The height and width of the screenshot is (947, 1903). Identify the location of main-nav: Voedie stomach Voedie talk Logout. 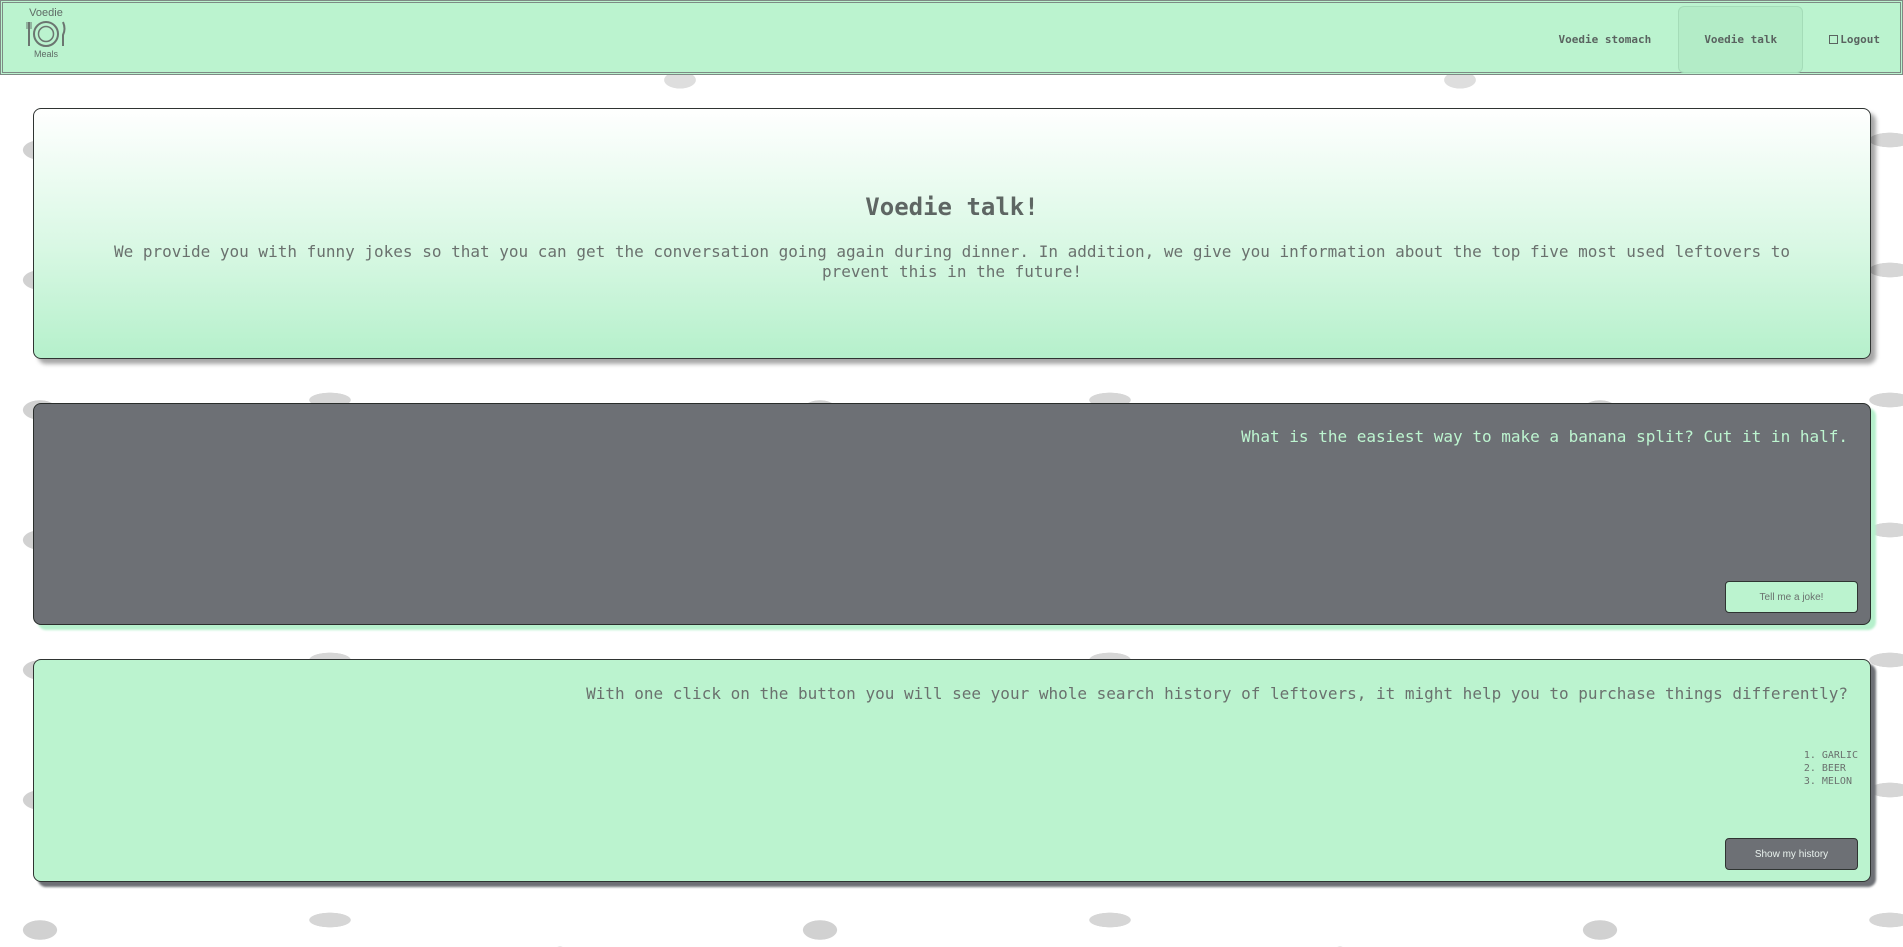
(1712, 39).